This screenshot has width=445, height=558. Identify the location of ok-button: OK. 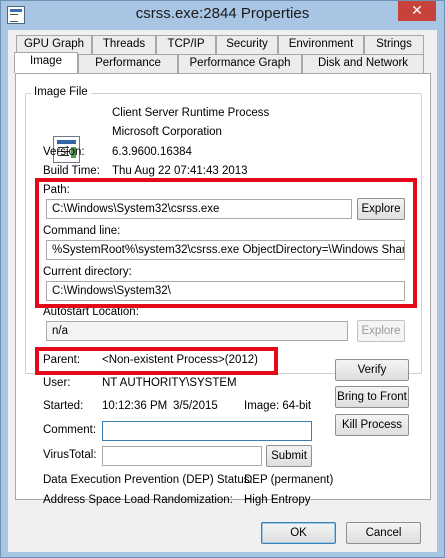
(298, 533).